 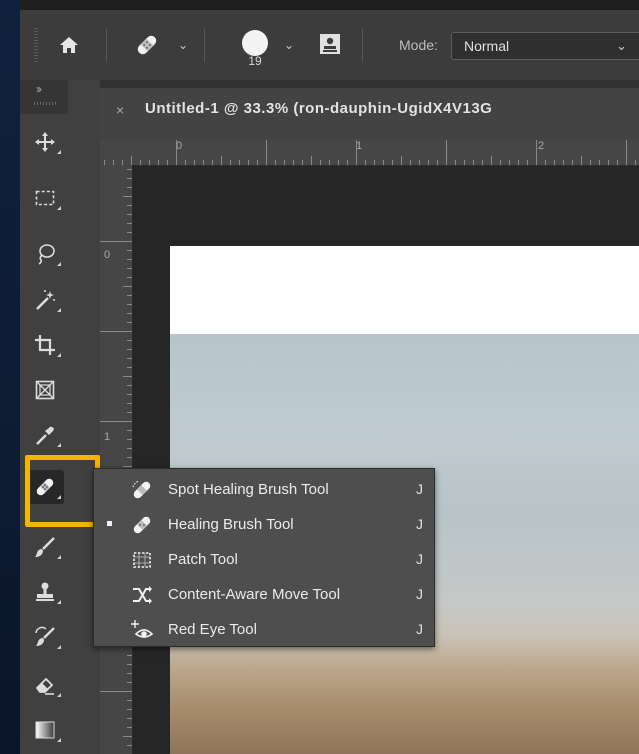 What do you see at coordinates (289, 45) in the screenshot?
I see `brush-preset-chevron-down-icon: ⌄` at bounding box center [289, 45].